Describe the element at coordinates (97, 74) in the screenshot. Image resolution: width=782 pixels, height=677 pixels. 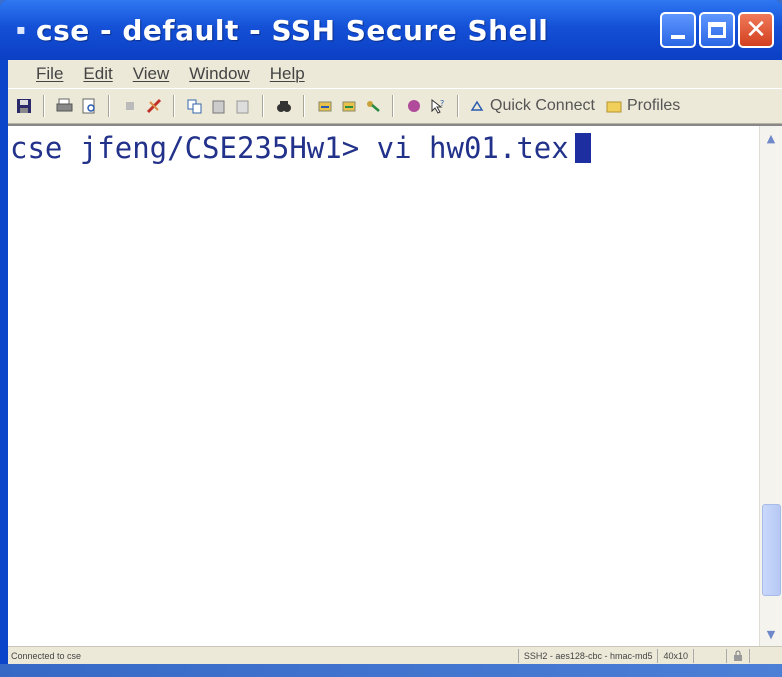
I see `menu-edit: Edit` at that location.